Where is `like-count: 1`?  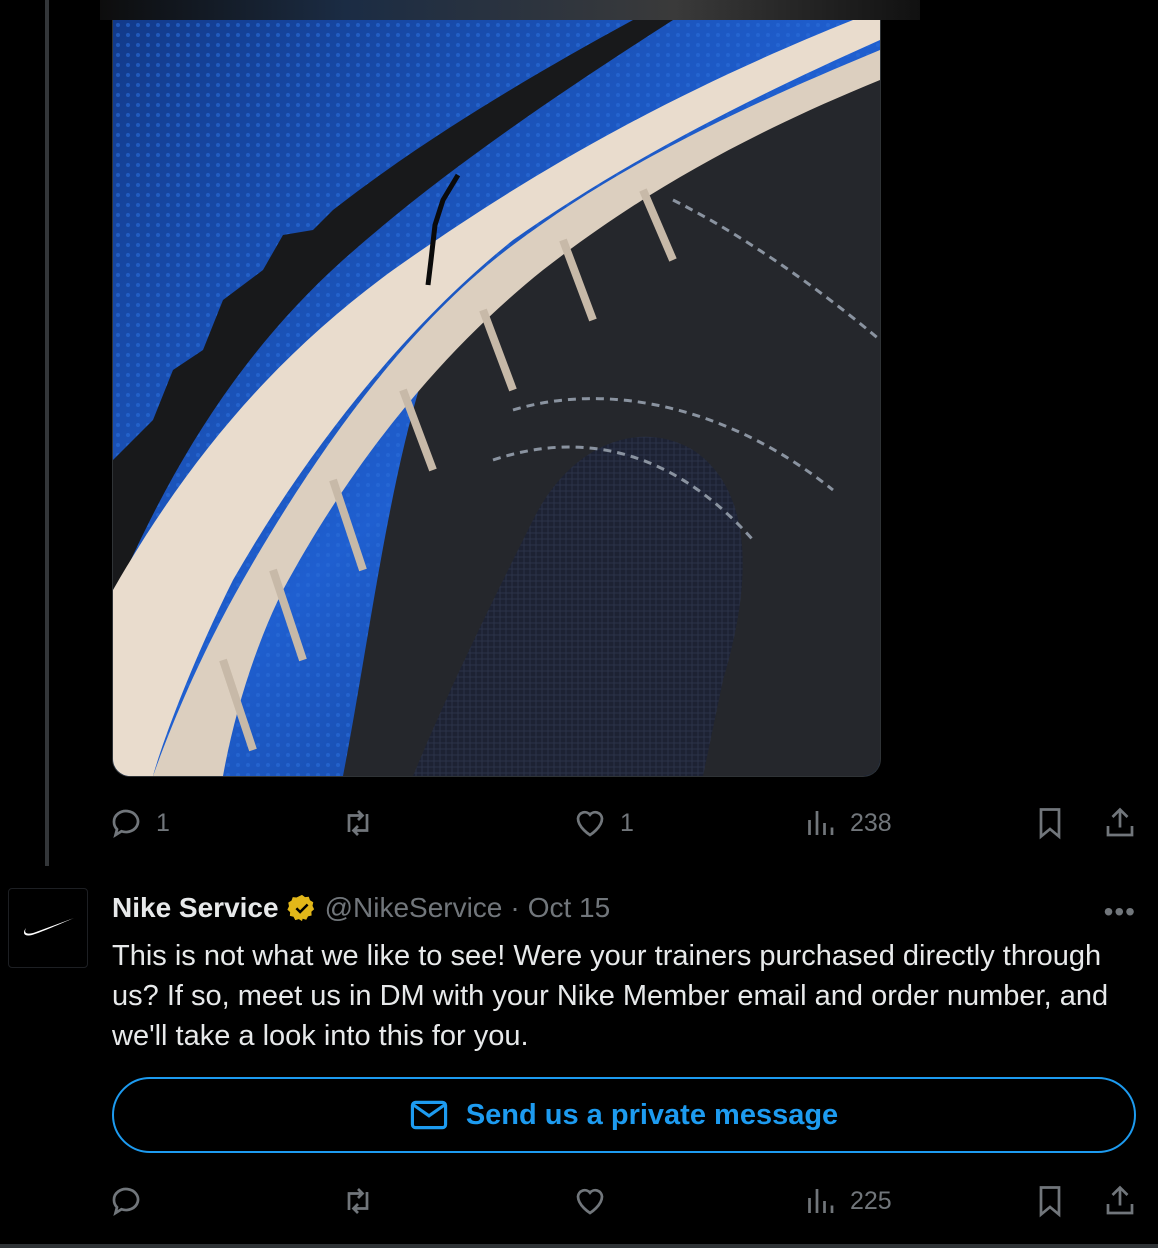
like-count: 1 is located at coordinates (627, 822).